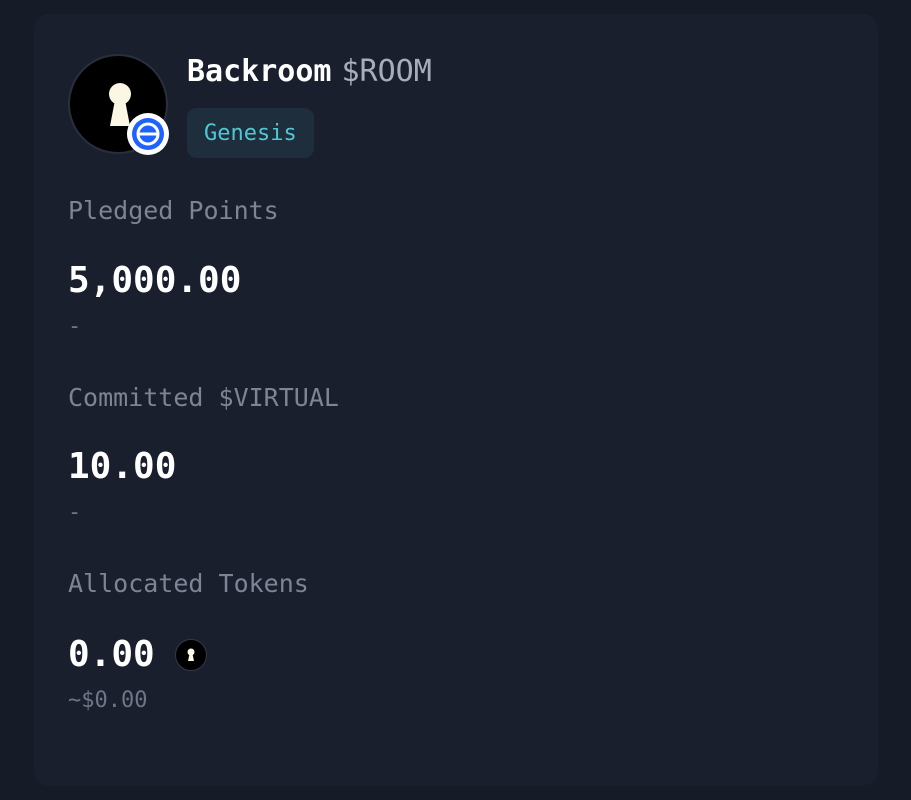 The height and width of the screenshot is (800, 911). Describe the element at coordinates (386, 71) in the screenshot. I see `token-symbol: $ROOM` at that location.